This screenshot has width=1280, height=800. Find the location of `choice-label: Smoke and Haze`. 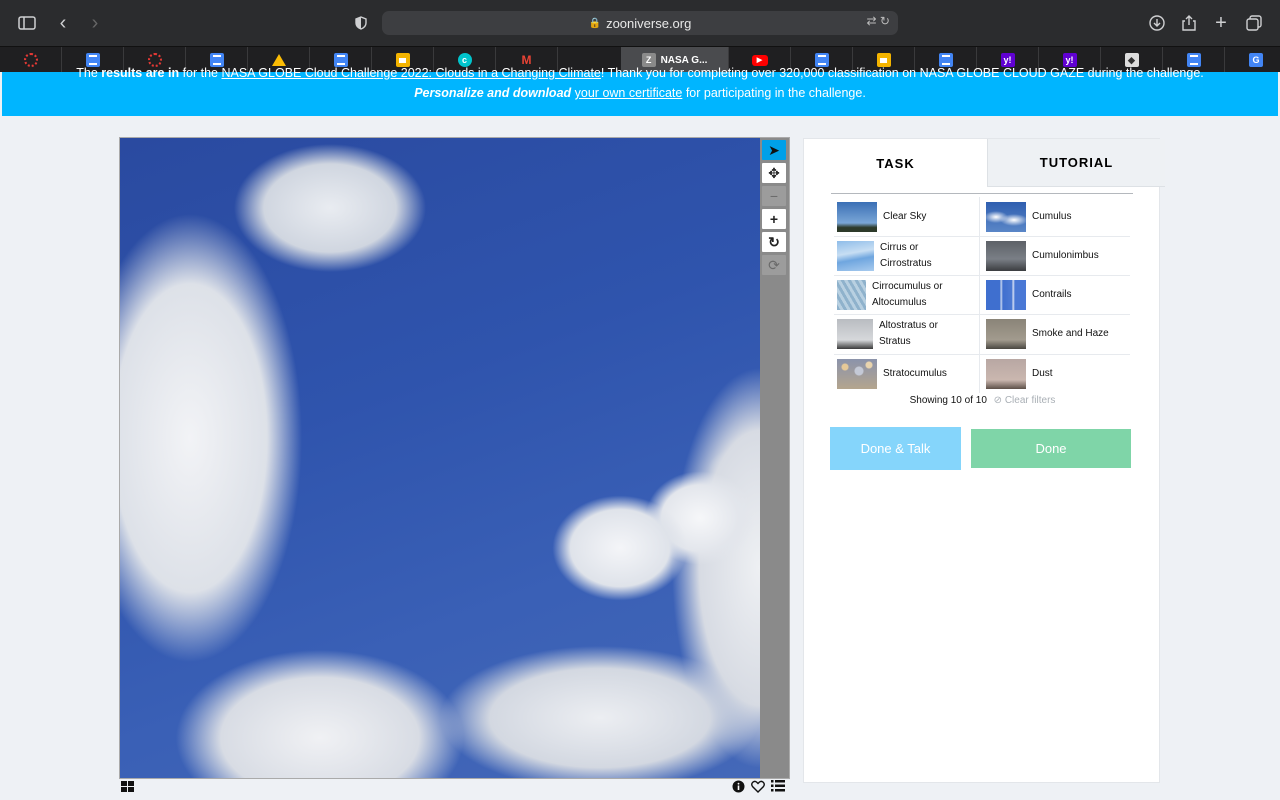

choice-label: Smoke and Haze is located at coordinates (1070, 333).